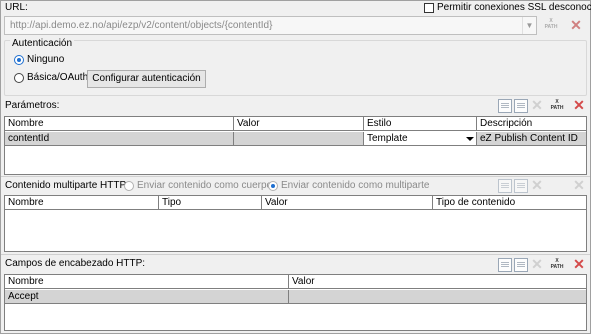  Describe the element at coordinates (529, 25) in the screenshot. I see `chevron-down-icon: ▼` at that location.